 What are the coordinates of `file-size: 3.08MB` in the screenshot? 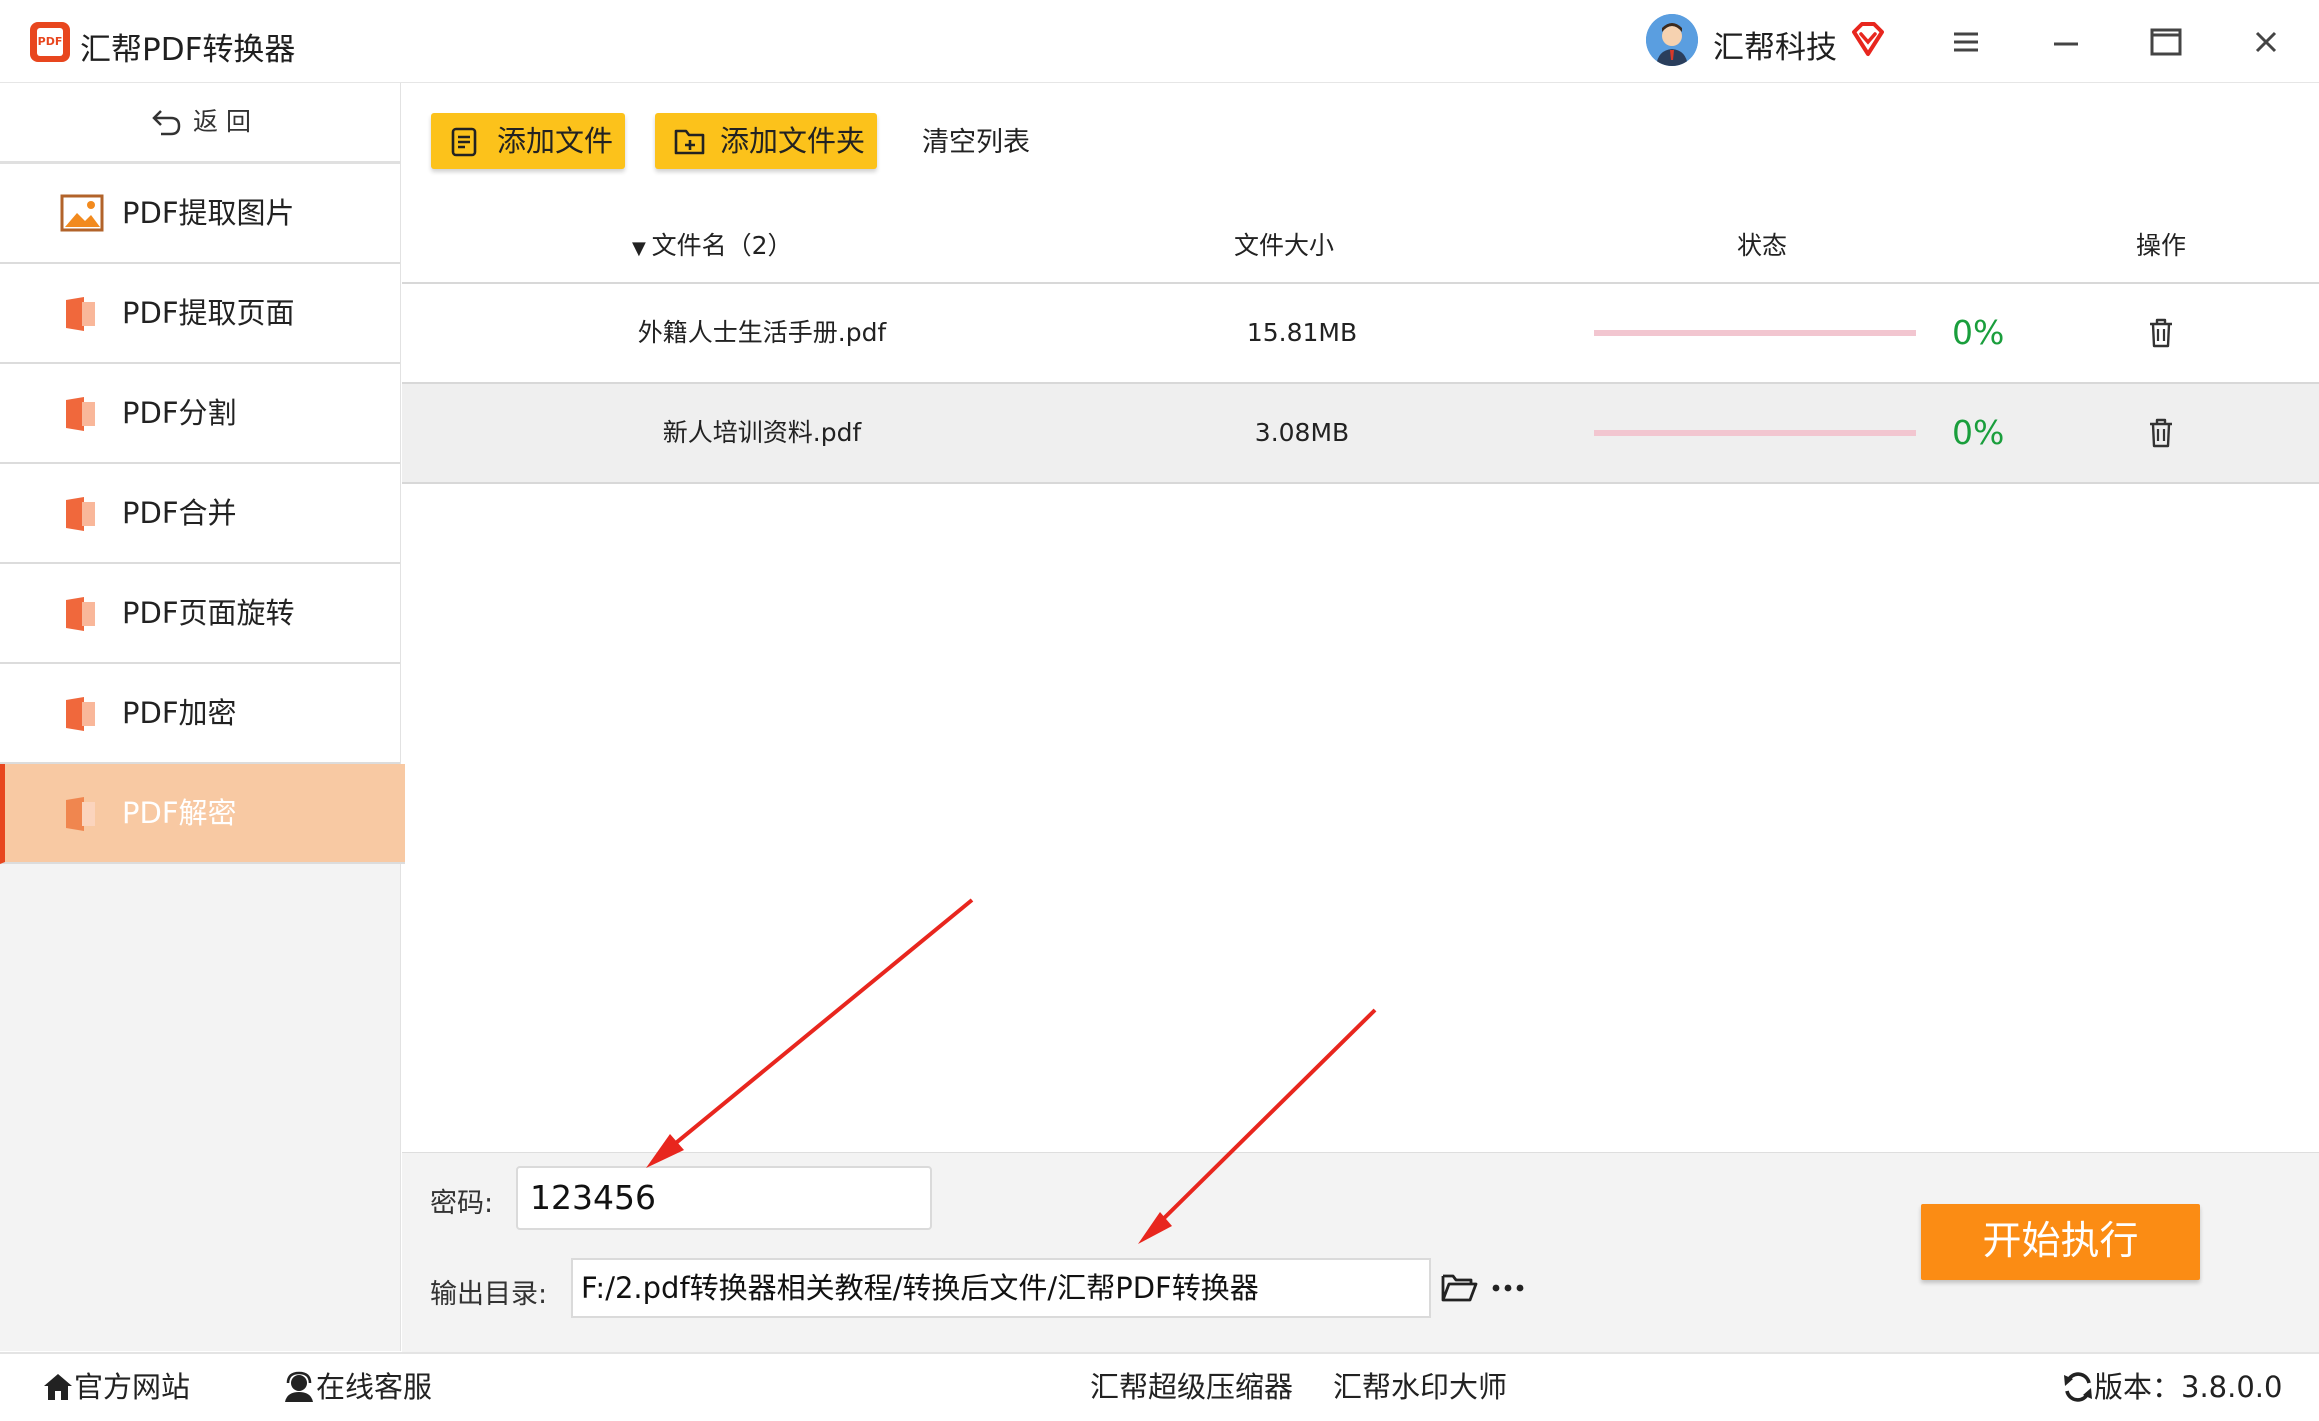 It's located at (1302, 432).